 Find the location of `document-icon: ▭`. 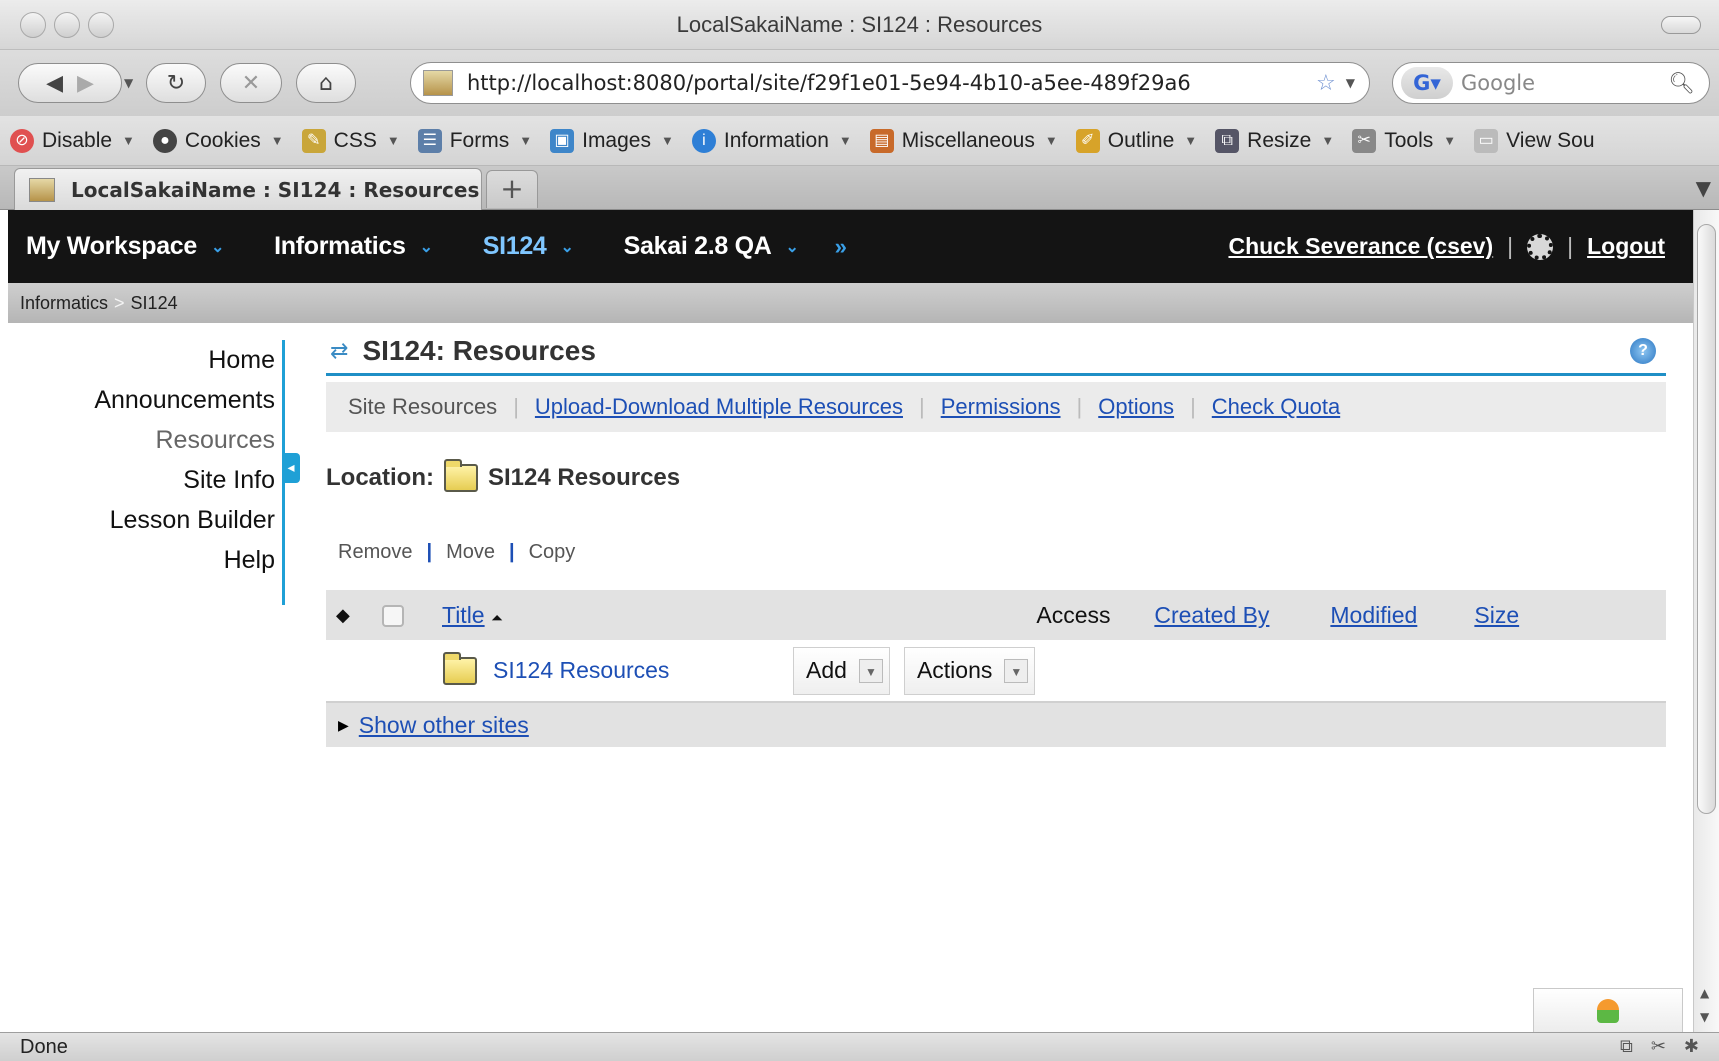

document-icon: ▭ is located at coordinates (1486, 140).